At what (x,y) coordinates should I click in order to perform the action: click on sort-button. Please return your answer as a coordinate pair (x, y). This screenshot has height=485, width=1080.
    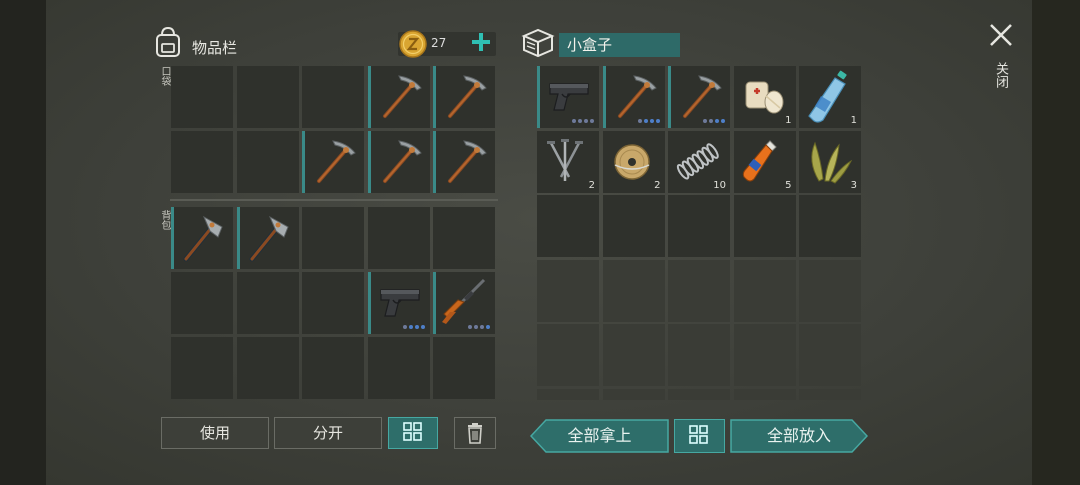
    Looking at the image, I should click on (413, 433).